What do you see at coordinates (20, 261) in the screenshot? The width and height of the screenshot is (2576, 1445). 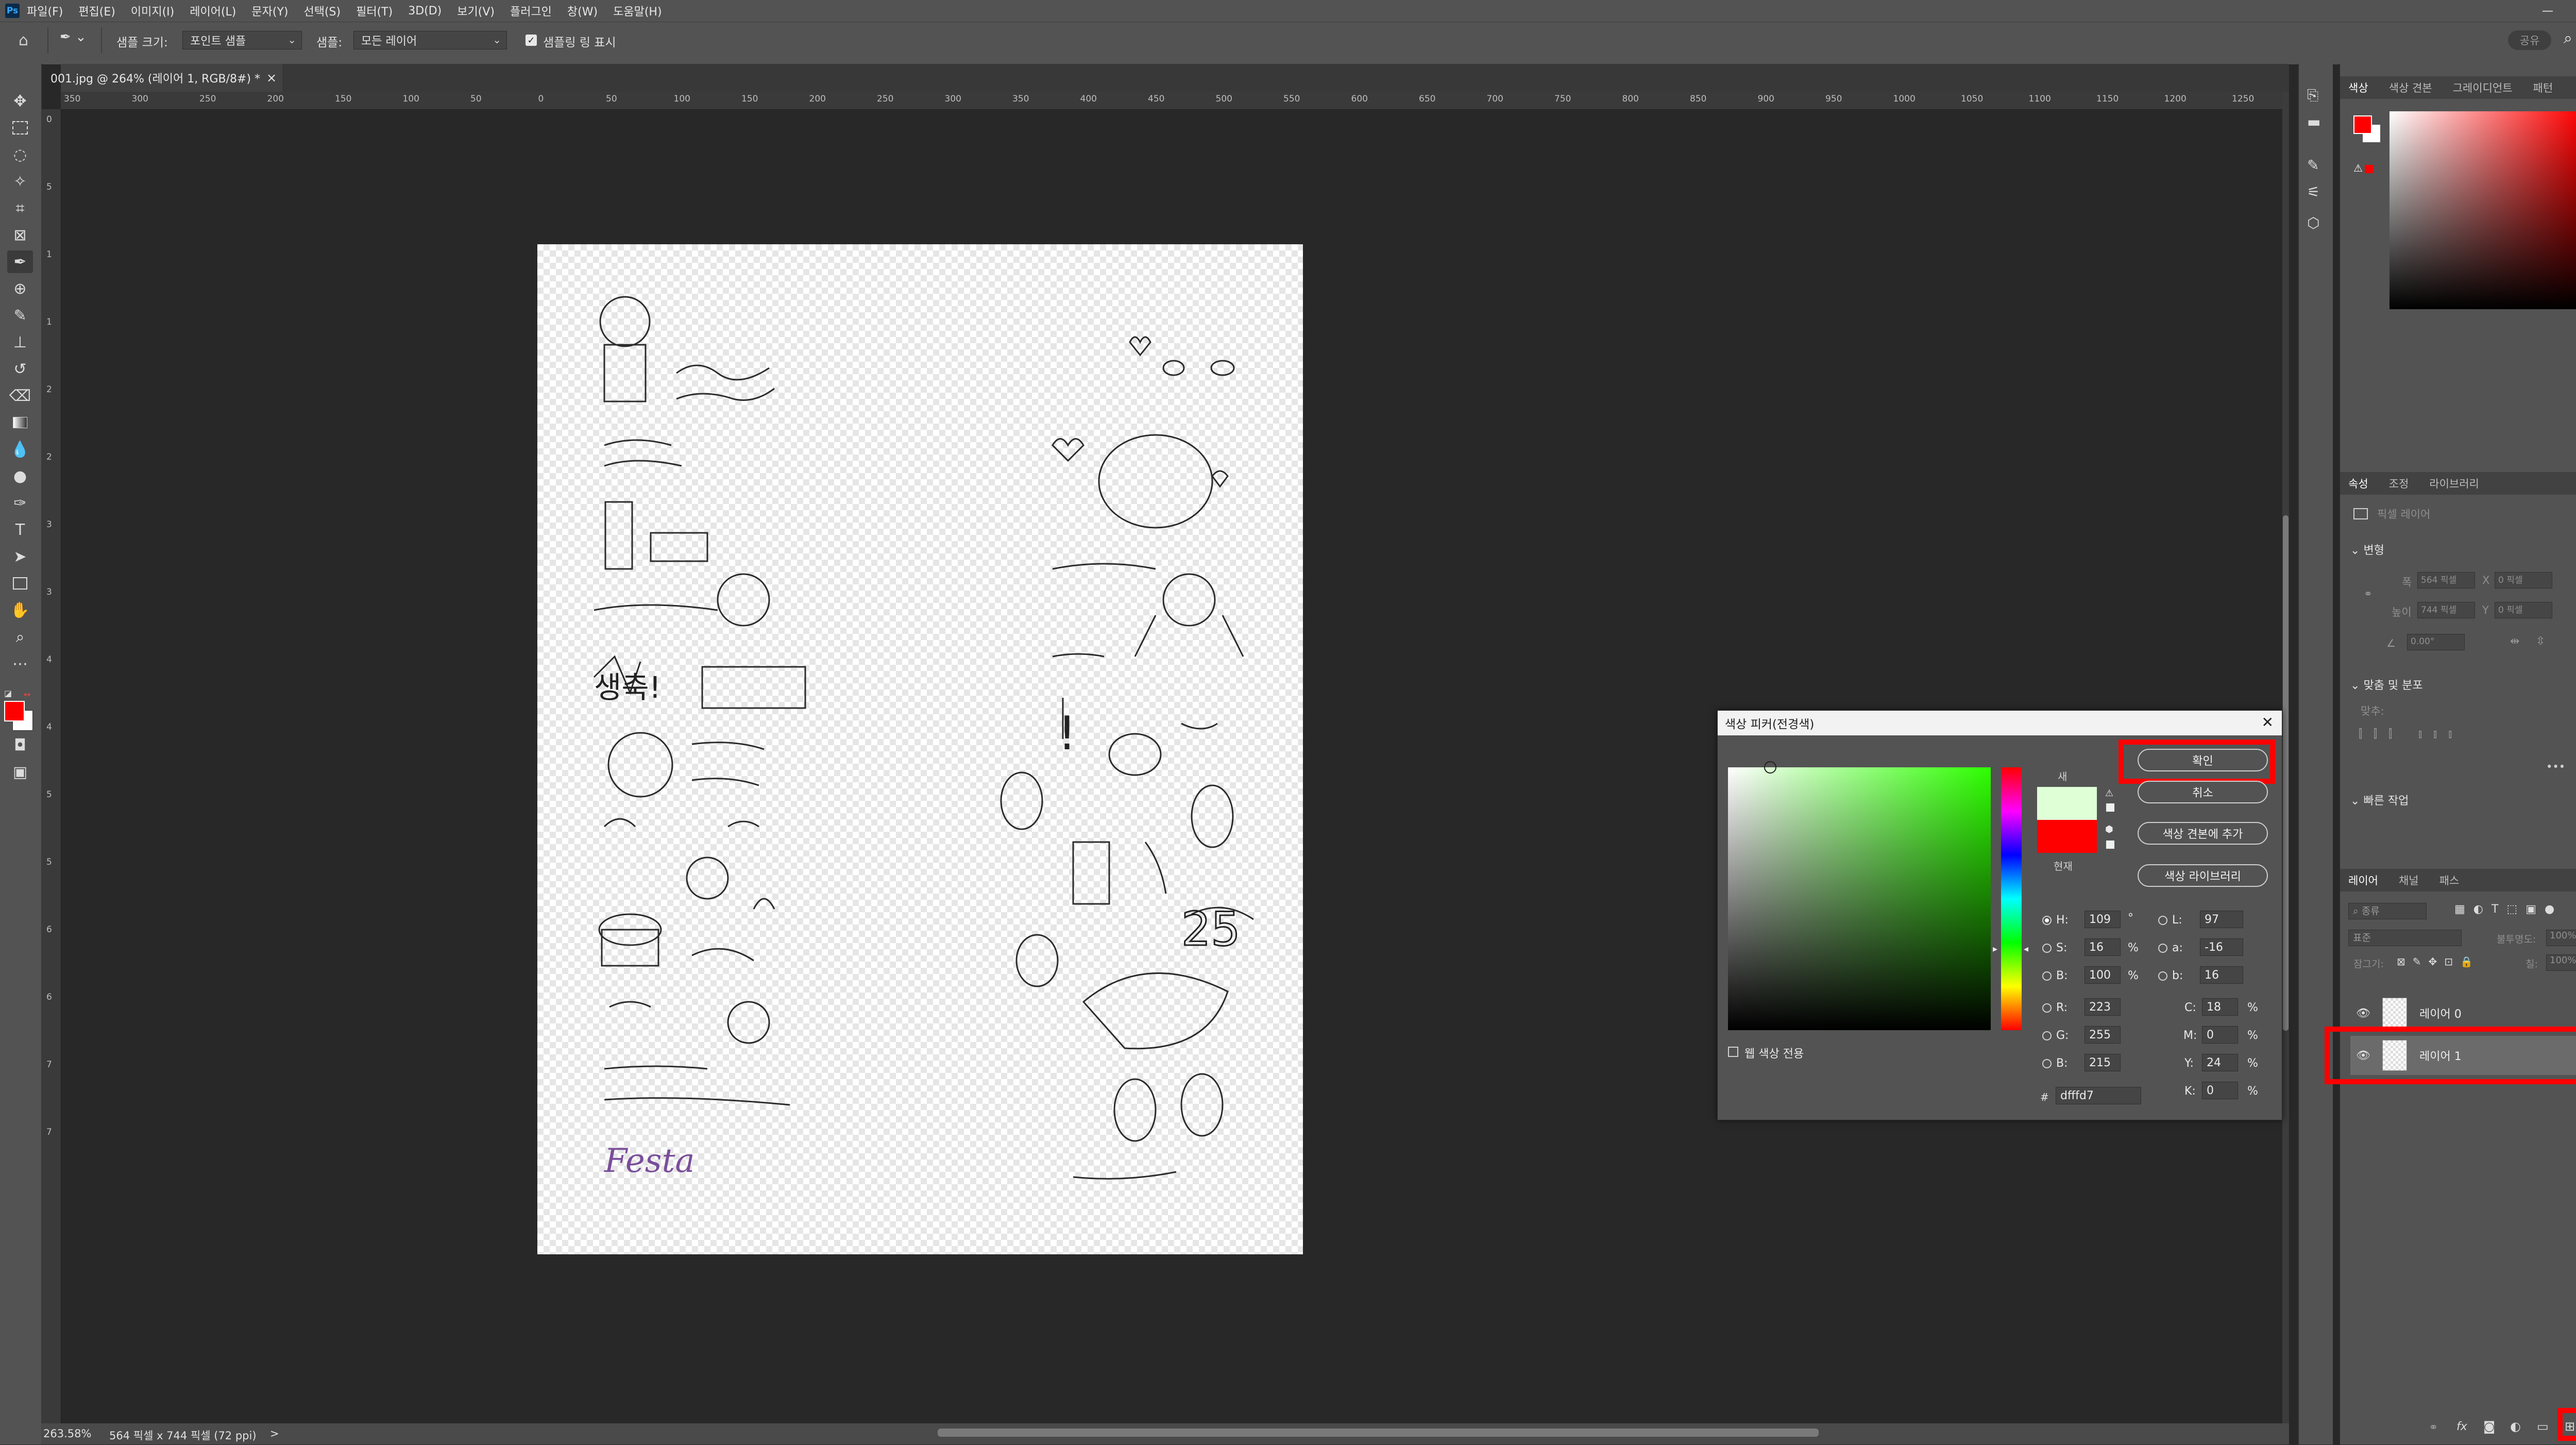 I see `eyedropper-tool-icon: ✒` at bounding box center [20, 261].